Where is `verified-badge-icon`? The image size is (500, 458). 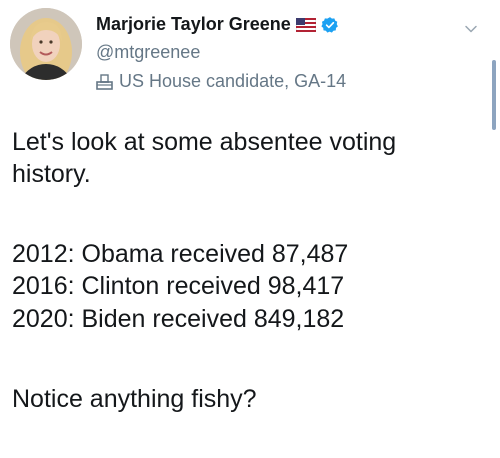 verified-badge-icon is located at coordinates (330, 25).